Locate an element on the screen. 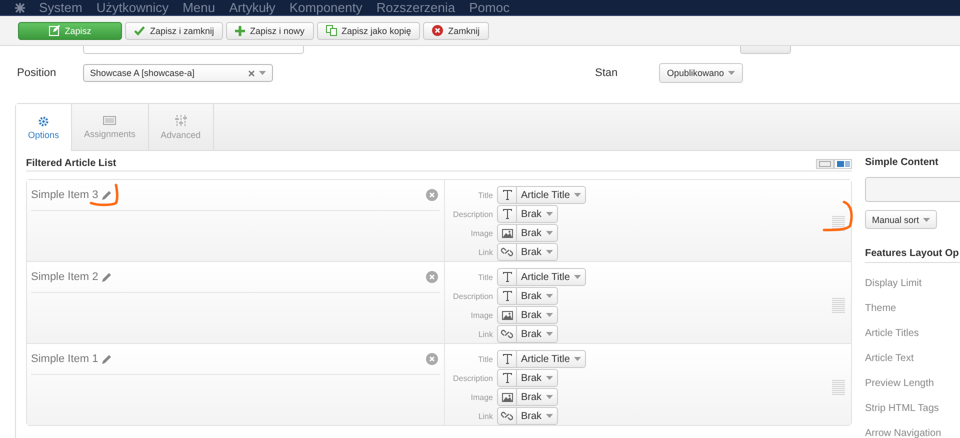 The width and height of the screenshot is (960, 438). field-label: Display Limit is located at coordinates (894, 284).